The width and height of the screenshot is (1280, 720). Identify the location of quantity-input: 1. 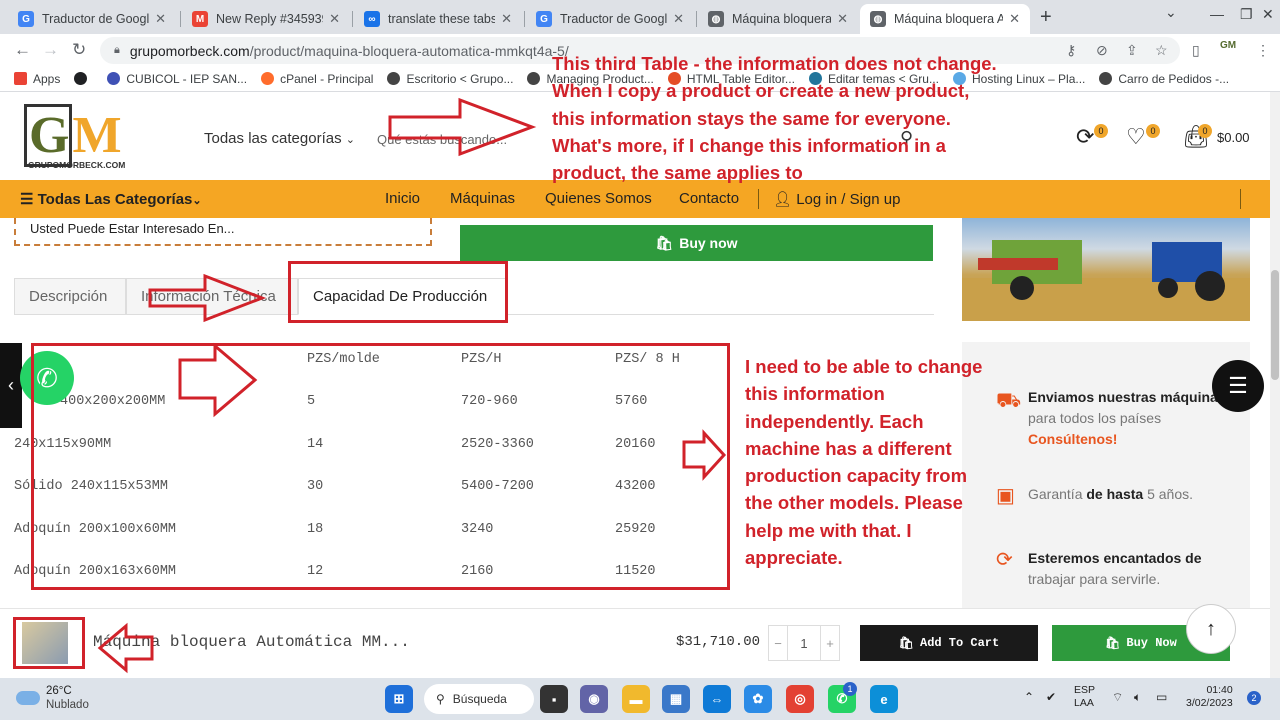
(804, 643).